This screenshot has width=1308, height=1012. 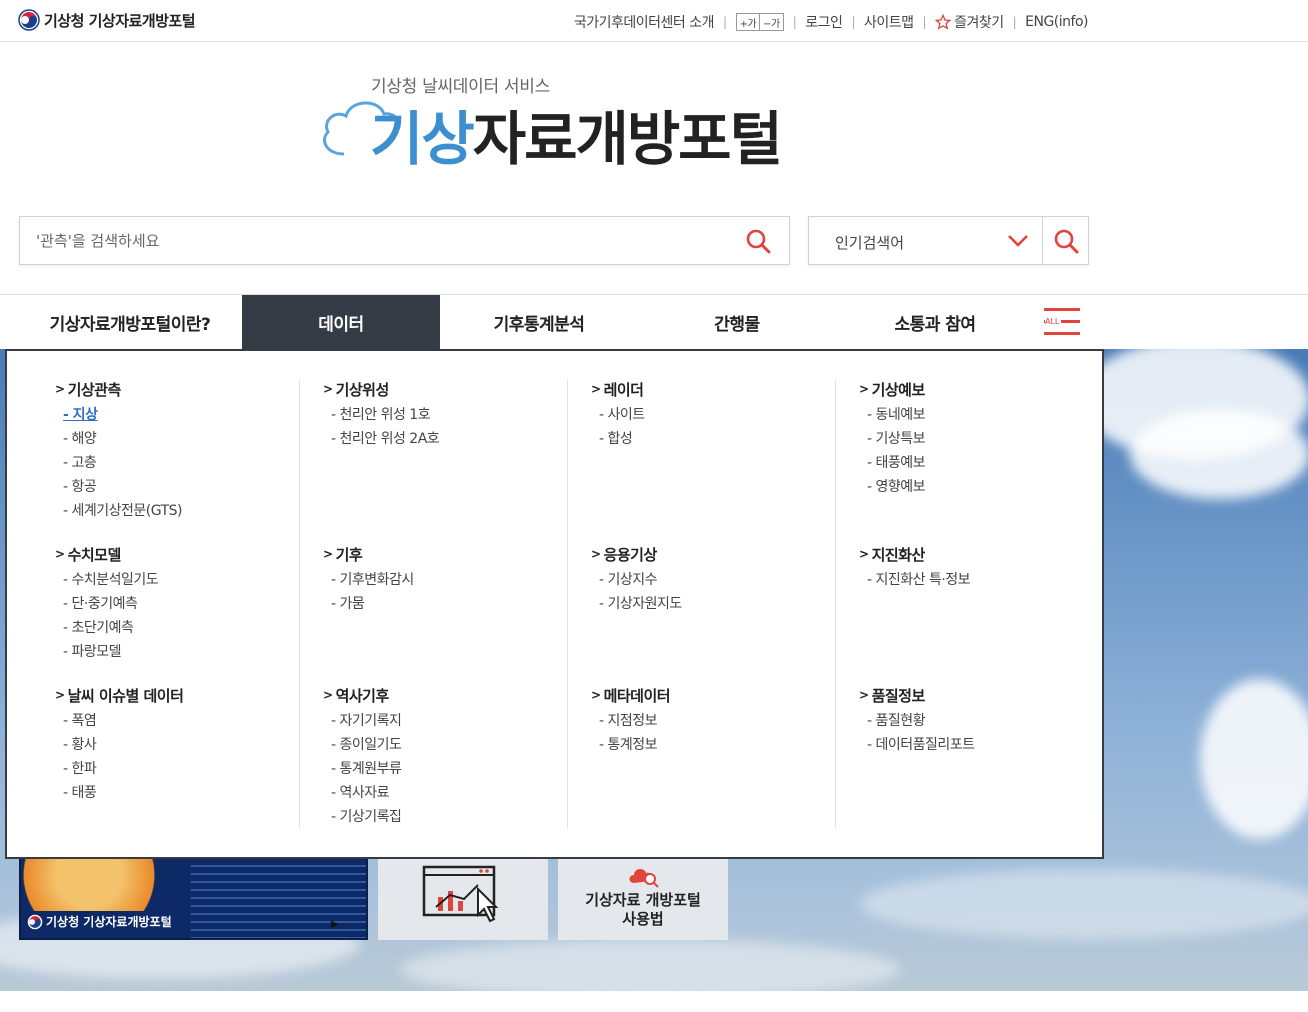 I want to click on menu-item: - 기상기록집, so click(x=366, y=817).